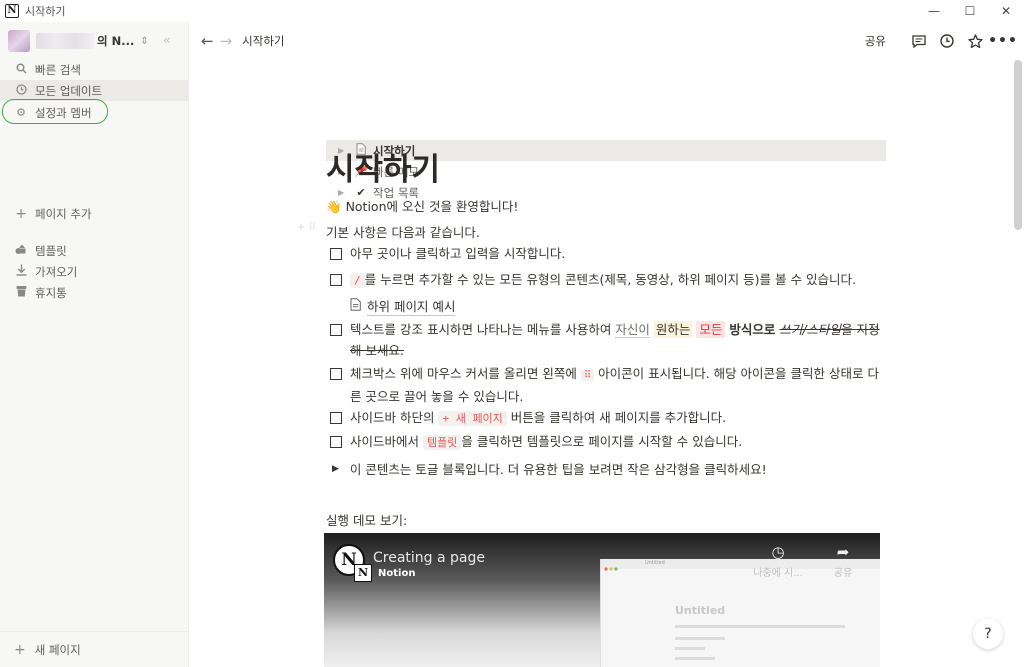 The width and height of the screenshot is (1024, 667). Describe the element at coordinates (1002, 41) in the screenshot. I see `more-options-icon: •••` at that location.